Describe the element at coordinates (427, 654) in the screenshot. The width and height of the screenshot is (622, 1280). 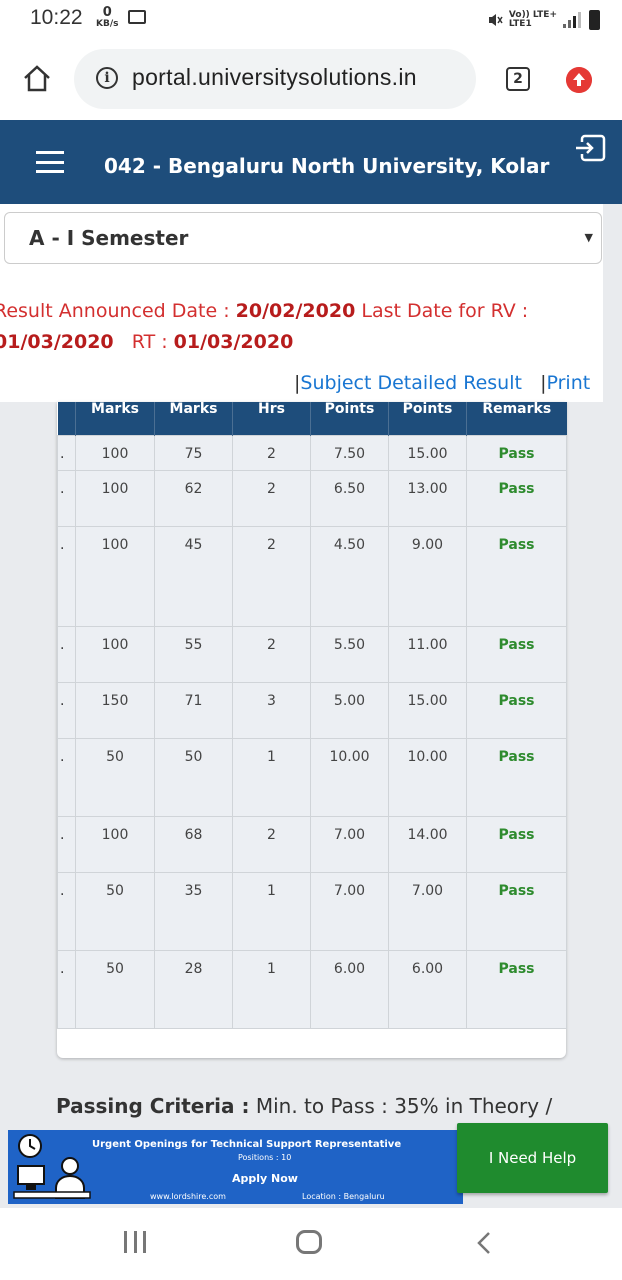
I see `credit-points-cell: 11.00` at that location.